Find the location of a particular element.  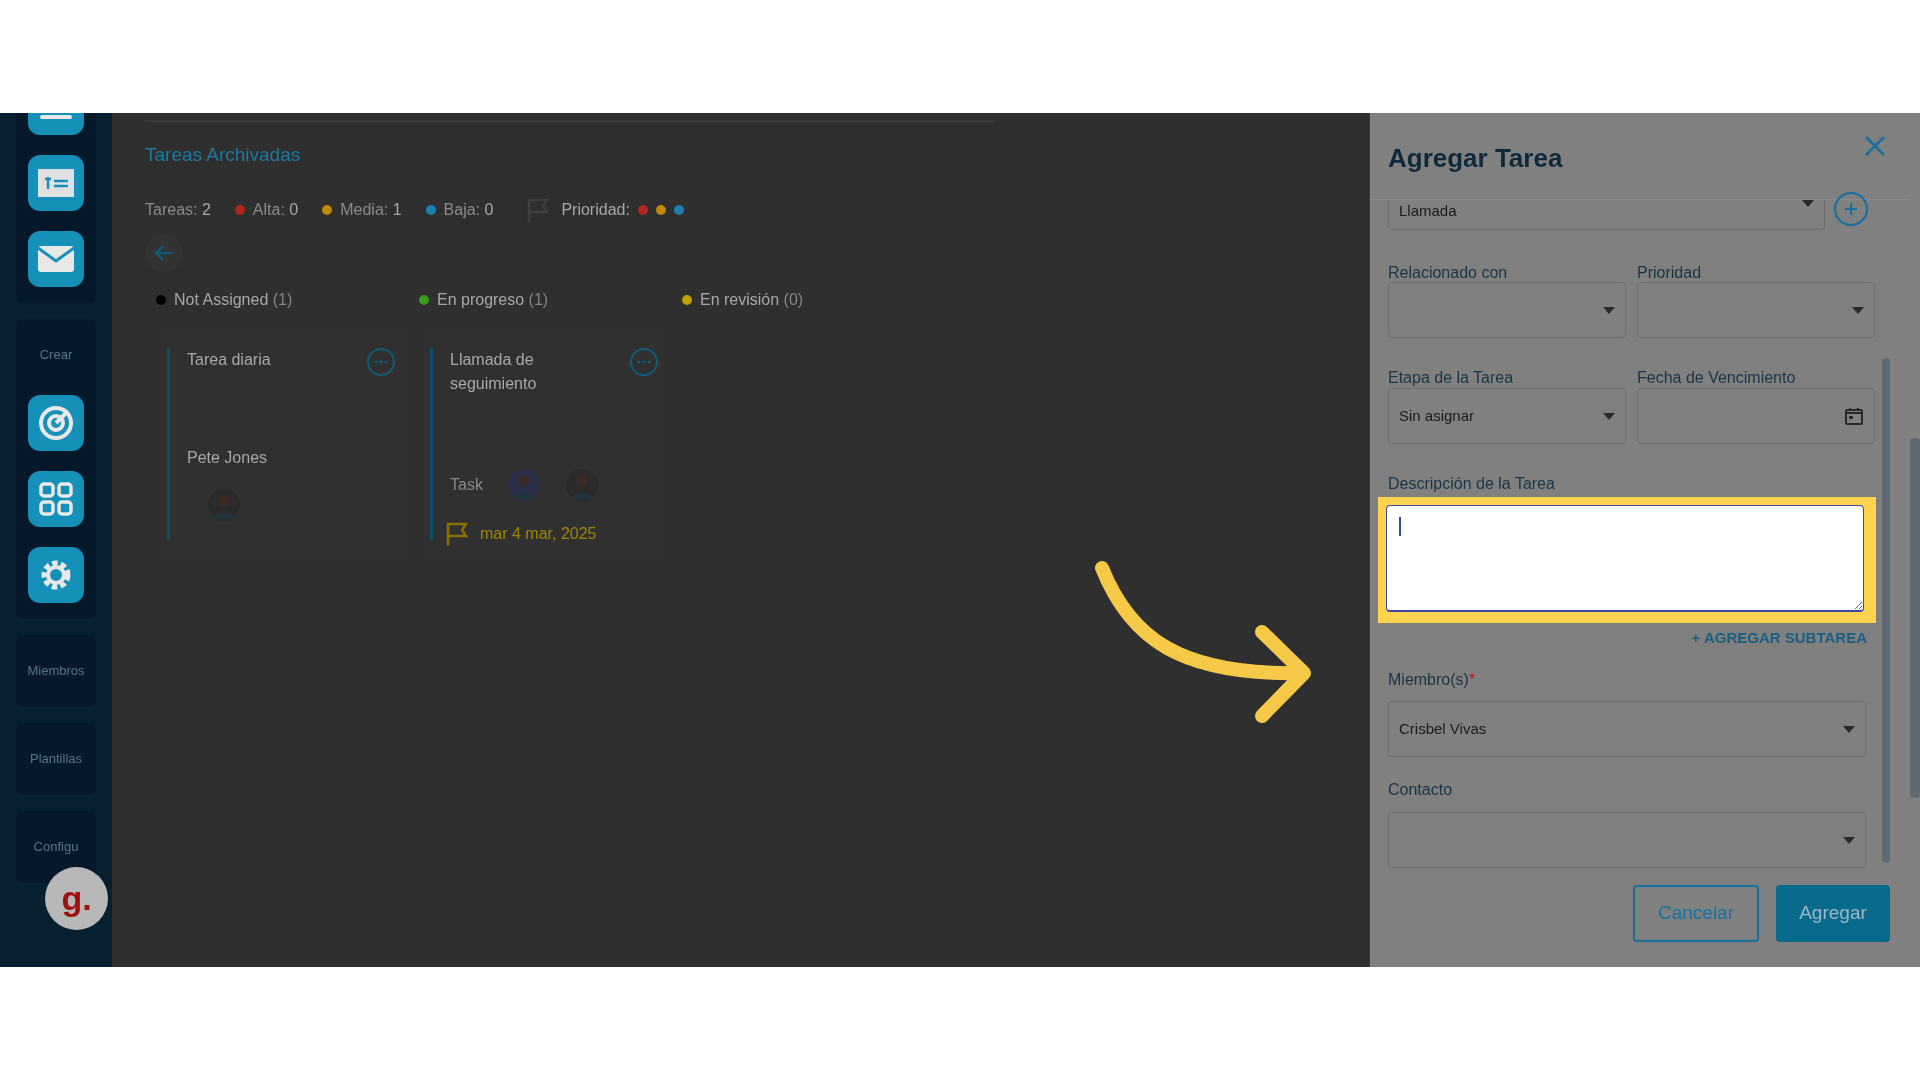

assignee-name: Pete Jones is located at coordinates (227, 458).